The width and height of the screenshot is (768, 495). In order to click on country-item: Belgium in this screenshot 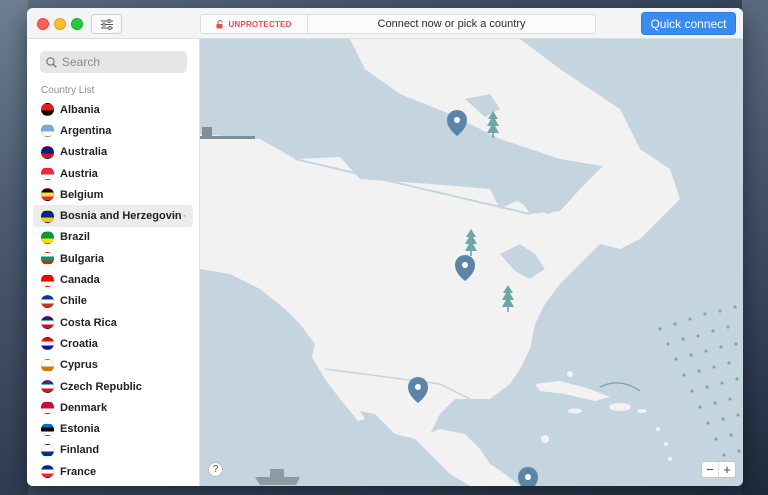, I will do `click(113, 194)`.